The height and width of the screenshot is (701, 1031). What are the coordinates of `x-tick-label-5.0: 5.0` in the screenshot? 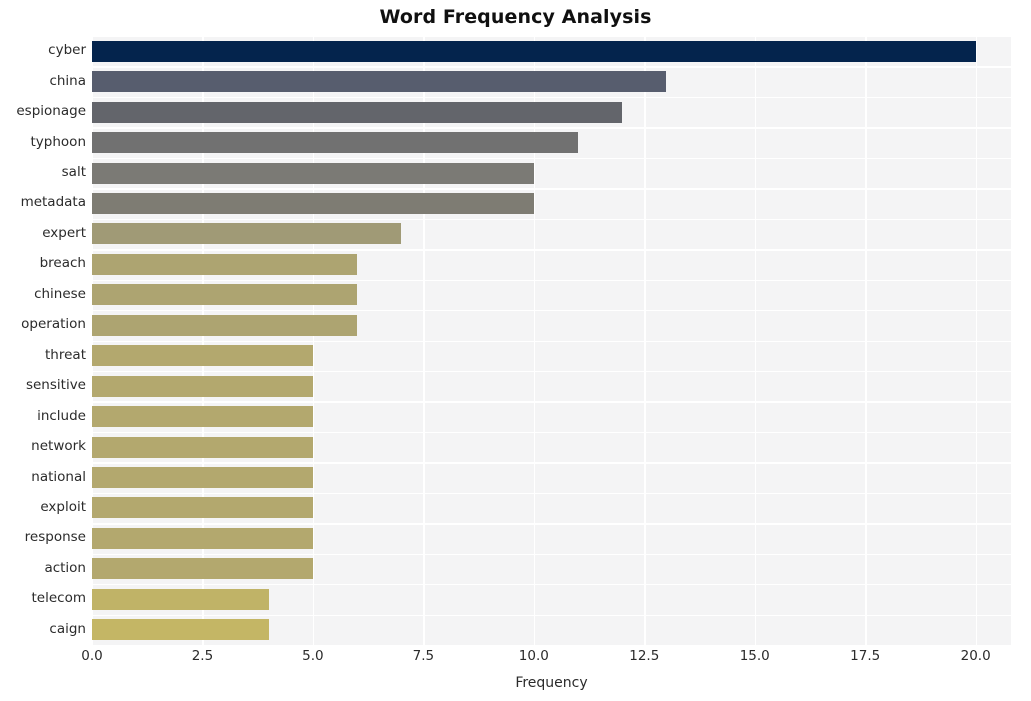 It's located at (313, 656).